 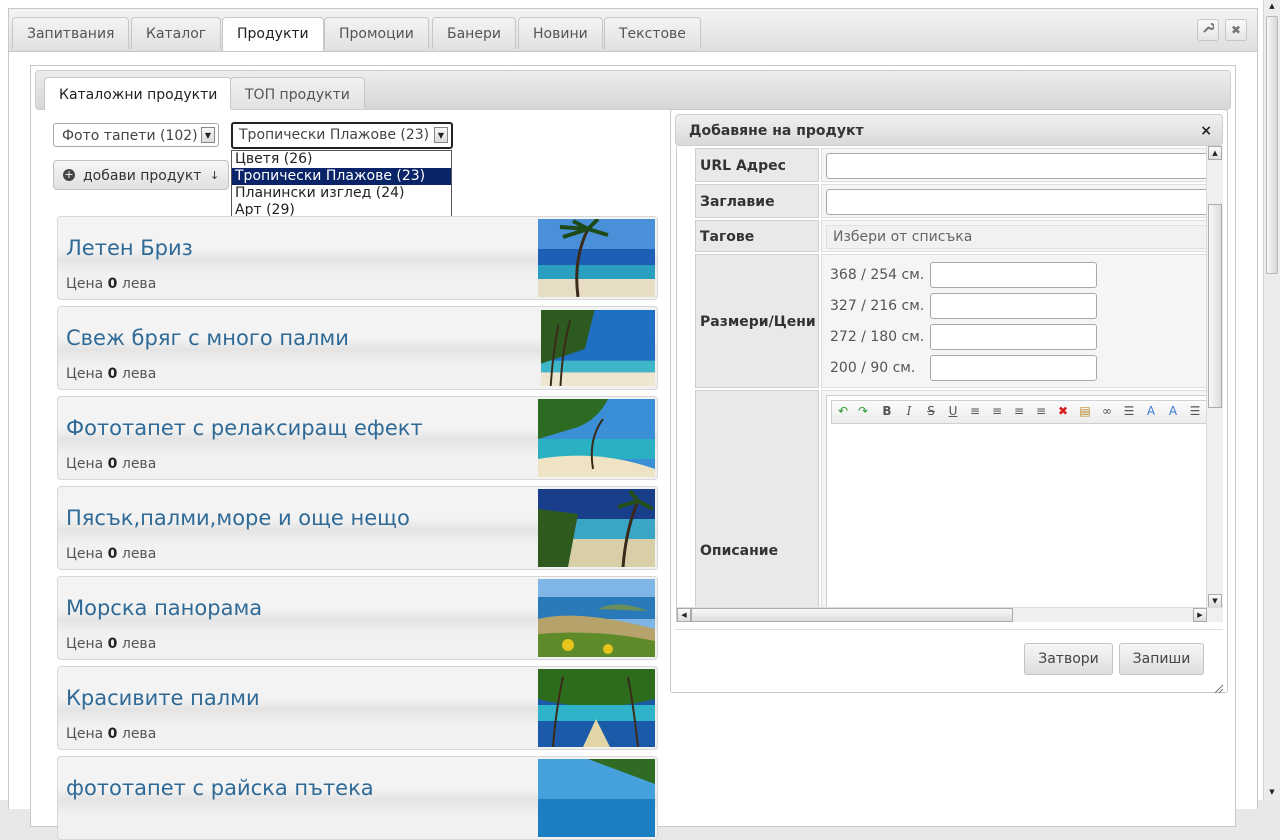 I want to click on highlight-color-icon: A, so click(x=1173, y=411).